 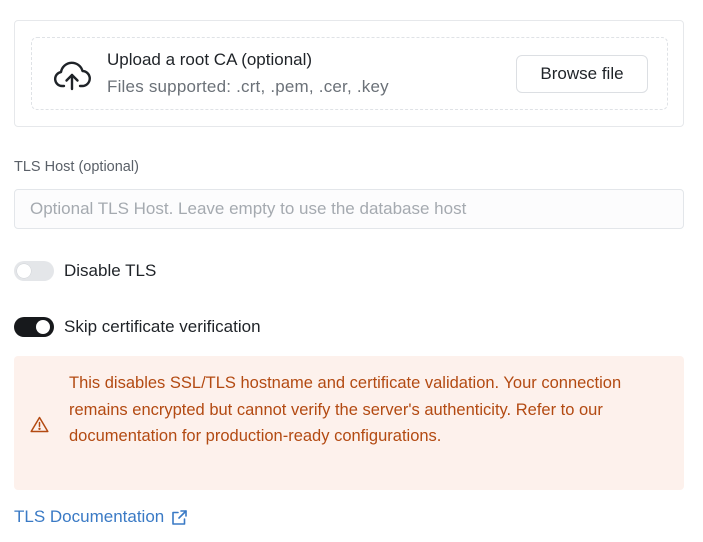 I want to click on tls-documentation-link: TLS Documentation, so click(x=101, y=517).